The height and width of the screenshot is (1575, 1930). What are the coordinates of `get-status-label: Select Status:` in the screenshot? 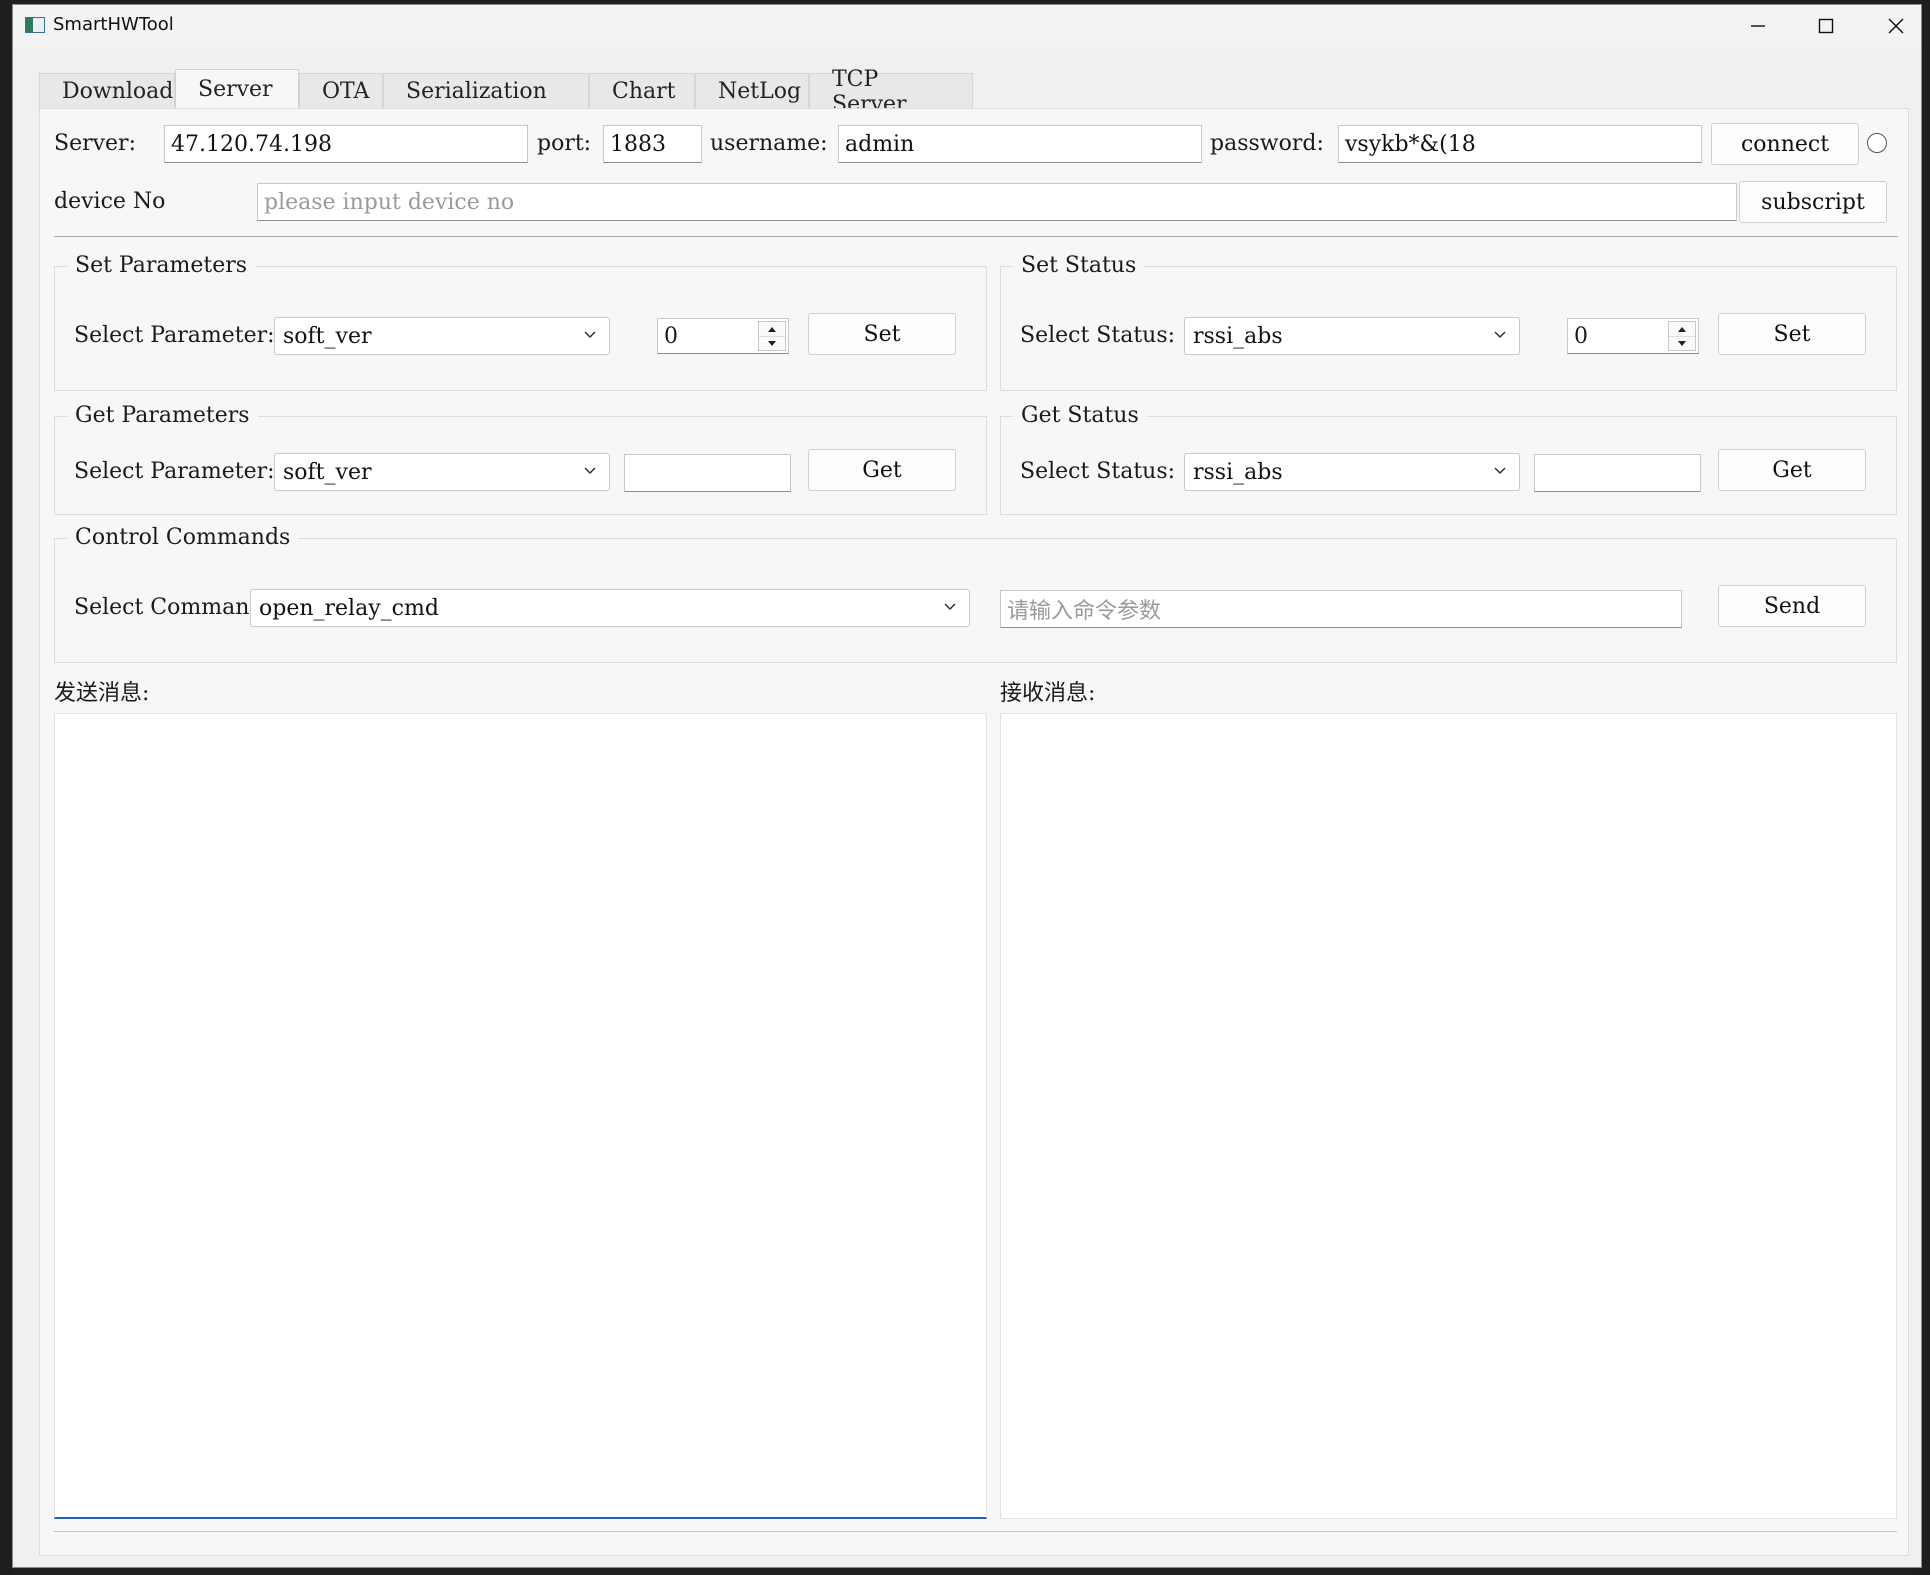 It's located at (1098, 471).